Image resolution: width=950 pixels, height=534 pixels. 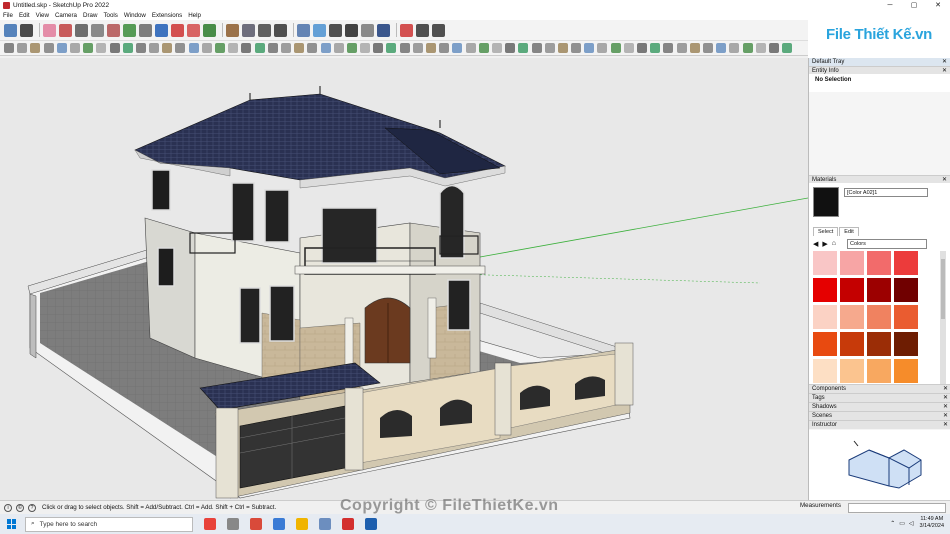 What do you see at coordinates (114, 48) in the screenshot?
I see `tool-9-icon` at bounding box center [114, 48].